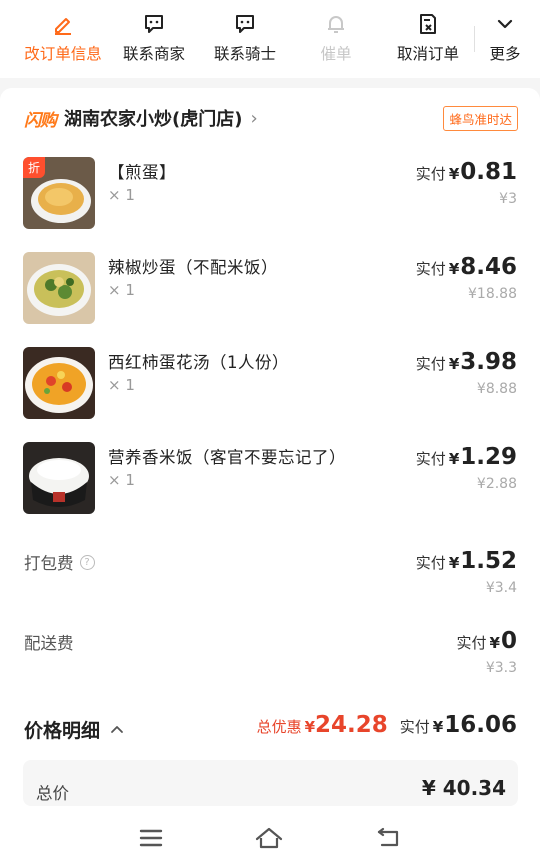 Image resolution: width=540 pixels, height=868 pixels. What do you see at coordinates (501, 588) in the screenshot?
I see `original-price: ¥3.4` at bounding box center [501, 588].